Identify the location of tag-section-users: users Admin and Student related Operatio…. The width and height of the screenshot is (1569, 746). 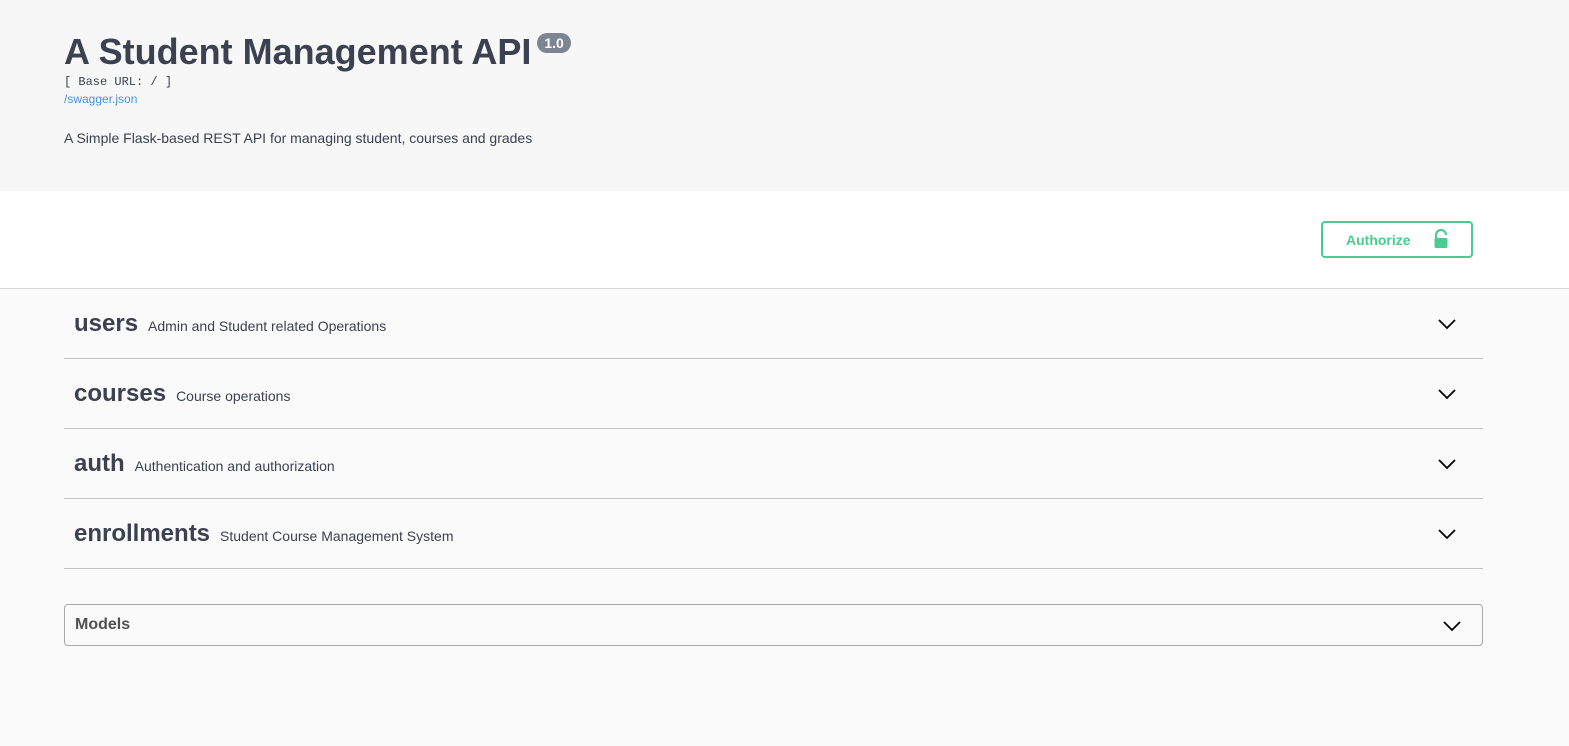
(773, 324).